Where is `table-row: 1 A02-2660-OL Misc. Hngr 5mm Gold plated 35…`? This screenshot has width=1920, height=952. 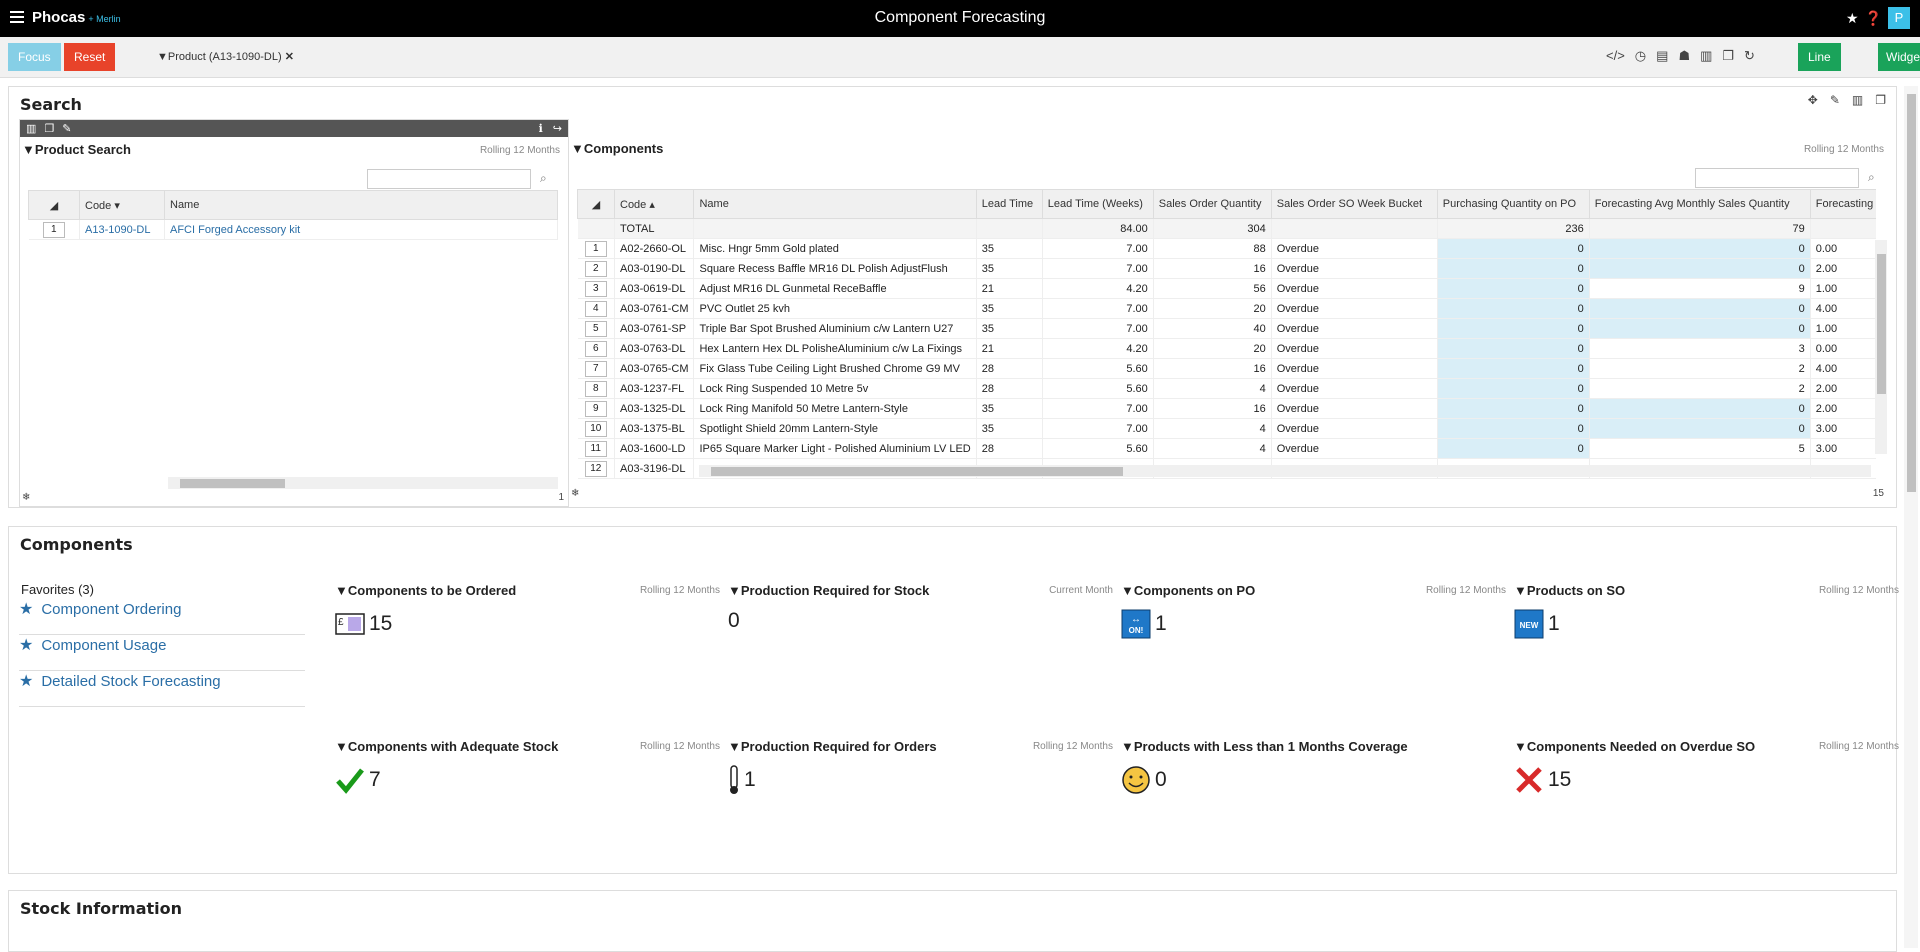
table-row: 1 A02-2660-OL Misc. Hngr 5mm Gold plated 35… is located at coordinates (1226, 248).